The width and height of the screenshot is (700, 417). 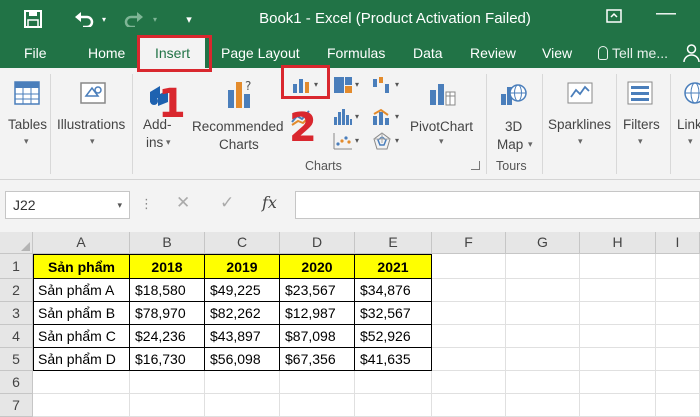 I want to click on column-header-e: E, so click(x=393, y=243).